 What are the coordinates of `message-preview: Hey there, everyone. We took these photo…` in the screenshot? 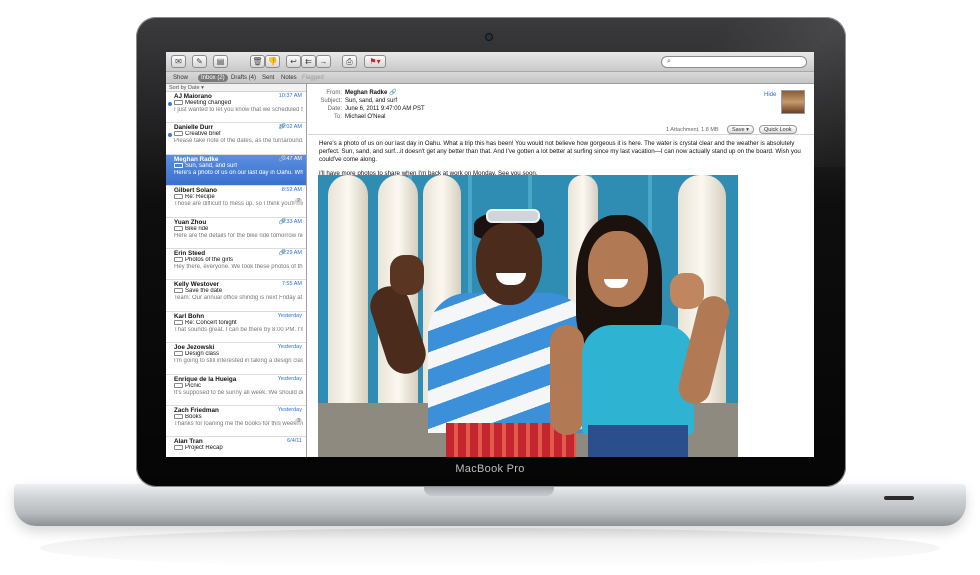 It's located at (238, 267).